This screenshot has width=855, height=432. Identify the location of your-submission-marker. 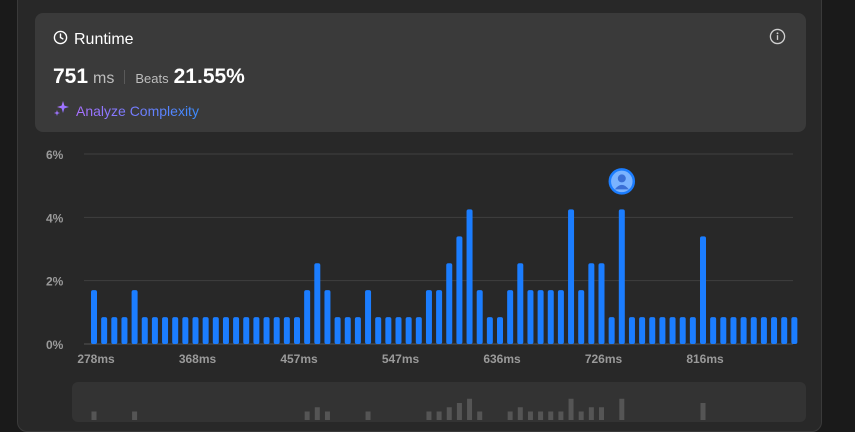
(622, 181).